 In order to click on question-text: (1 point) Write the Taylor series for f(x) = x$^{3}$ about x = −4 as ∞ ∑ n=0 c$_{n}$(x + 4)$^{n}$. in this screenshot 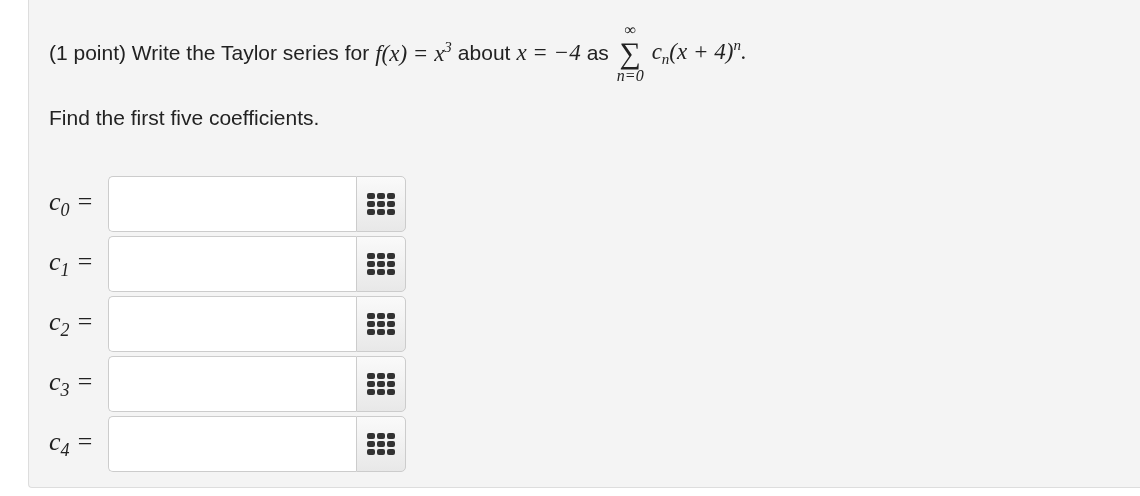, I will do `click(398, 53)`.